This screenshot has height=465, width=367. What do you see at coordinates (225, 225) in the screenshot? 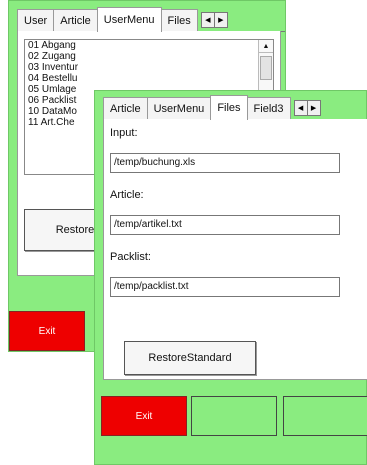
I see `article-path-field: /temp/artikel.txt` at bounding box center [225, 225].